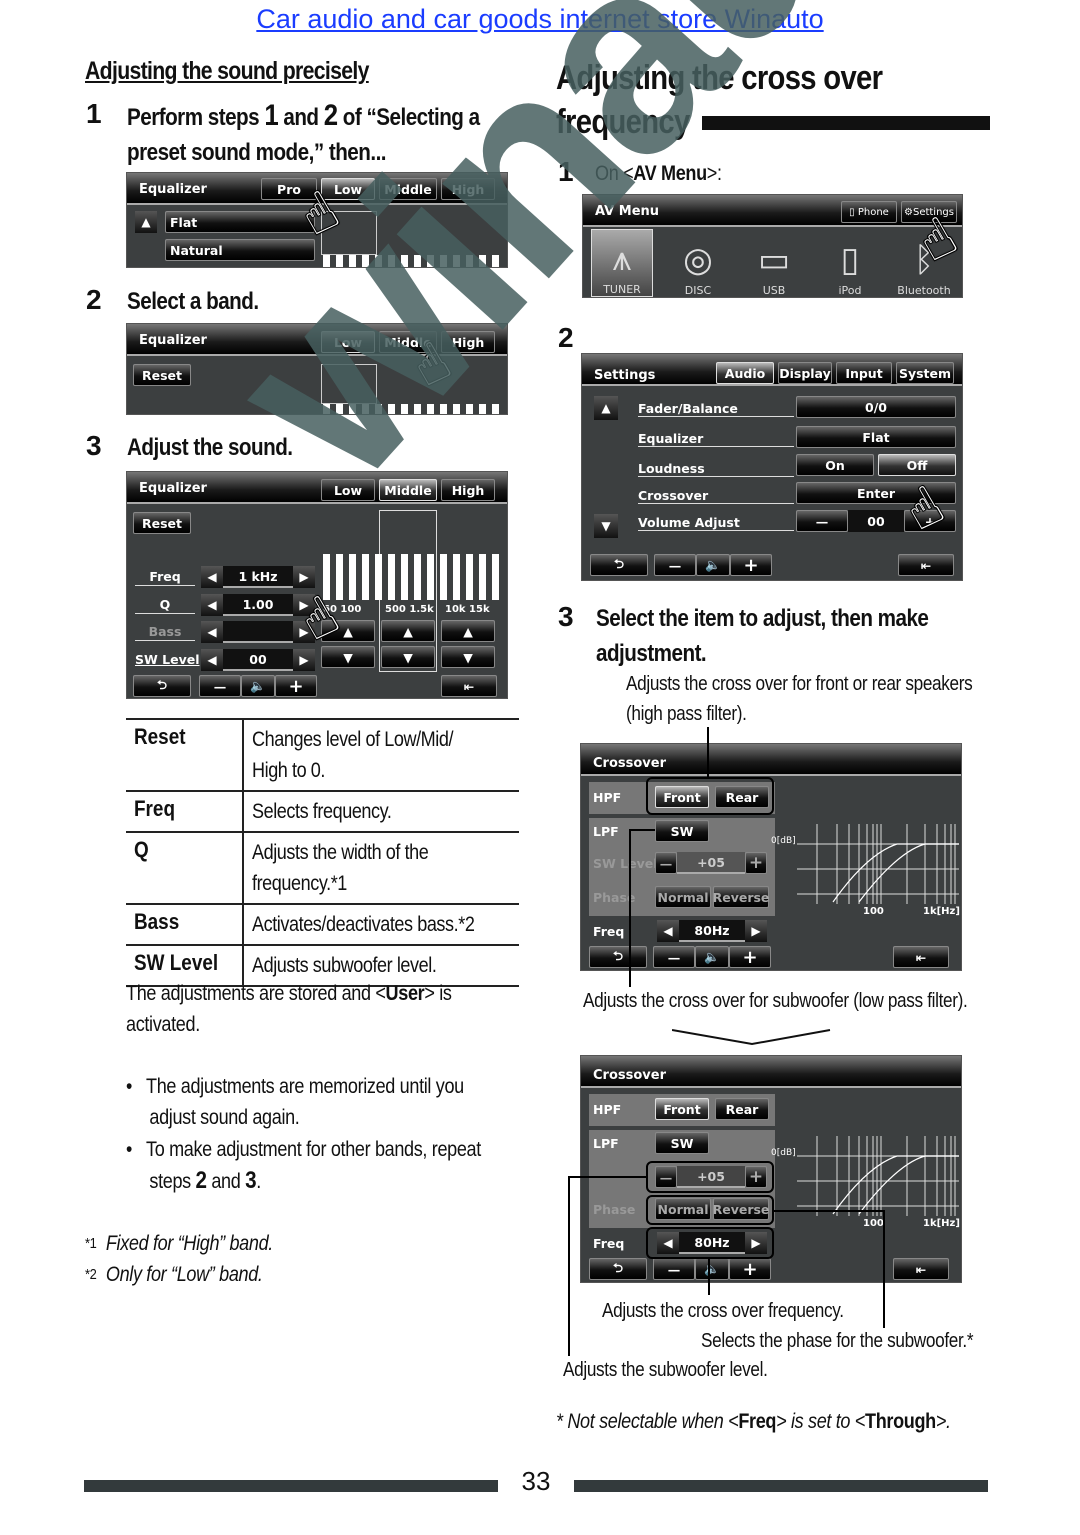 This screenshot has width=1080, height=1535. What do you see at coordinates (710, 1177) in the screenshot?
I see `sw-level-callout` at bounding box center [710, 1177].